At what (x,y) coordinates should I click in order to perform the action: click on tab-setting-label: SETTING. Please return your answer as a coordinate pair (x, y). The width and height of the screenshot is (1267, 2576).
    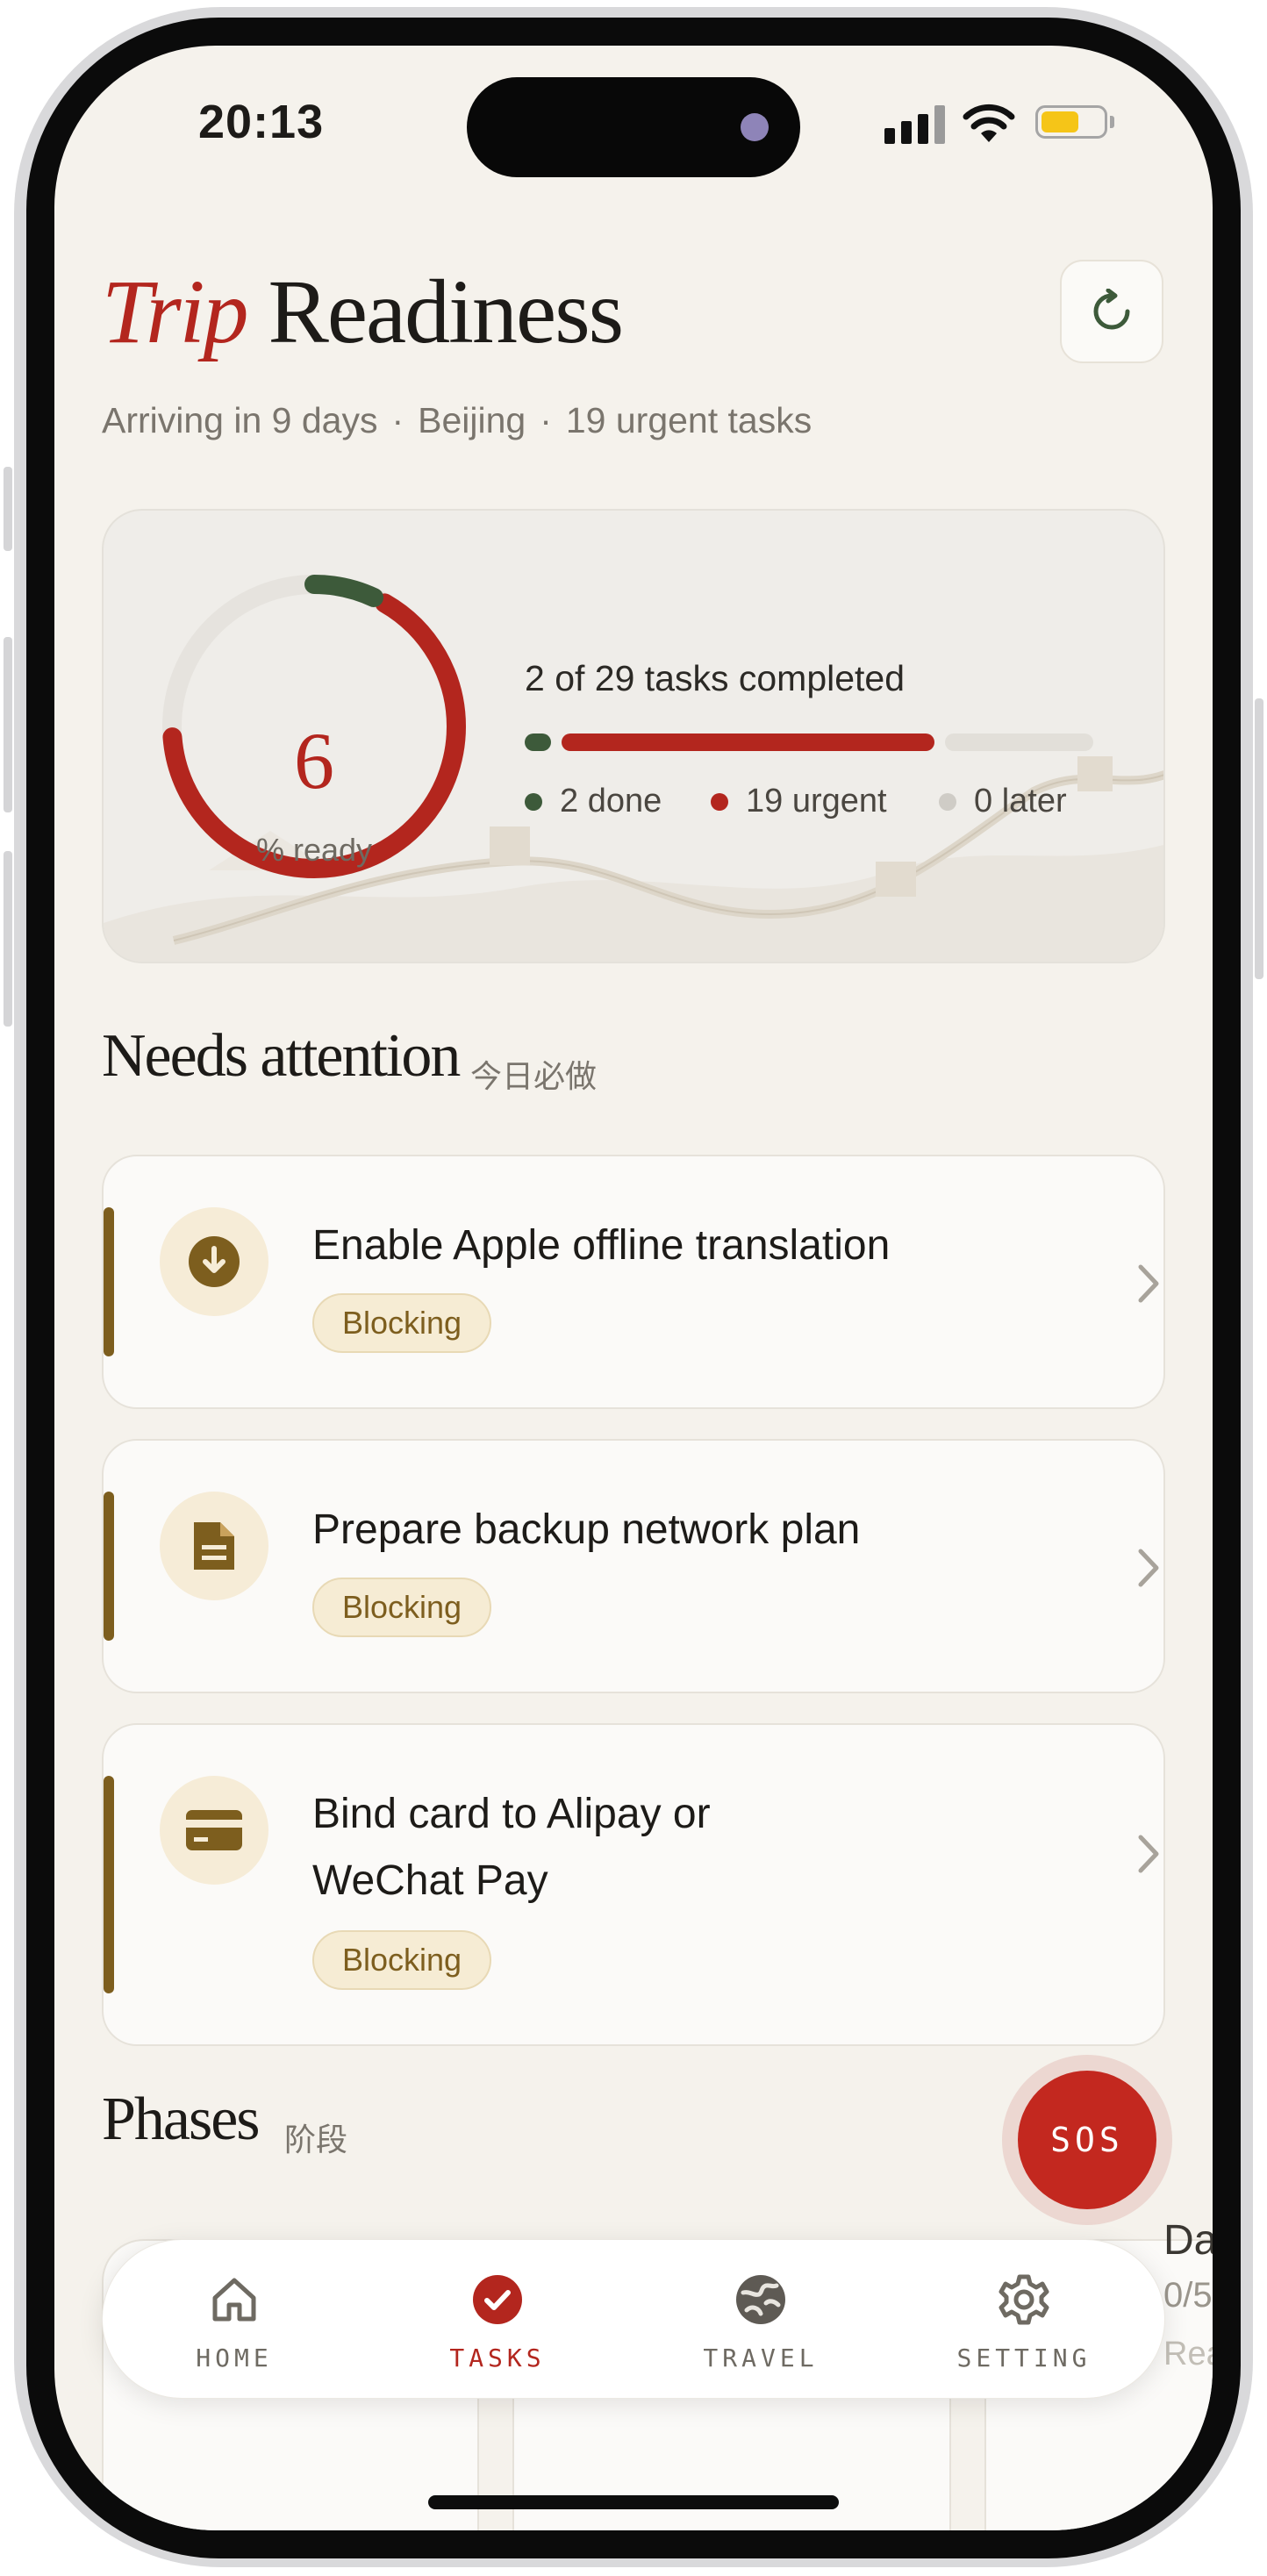
    Looking at the image, I should click on (1024, 2357).